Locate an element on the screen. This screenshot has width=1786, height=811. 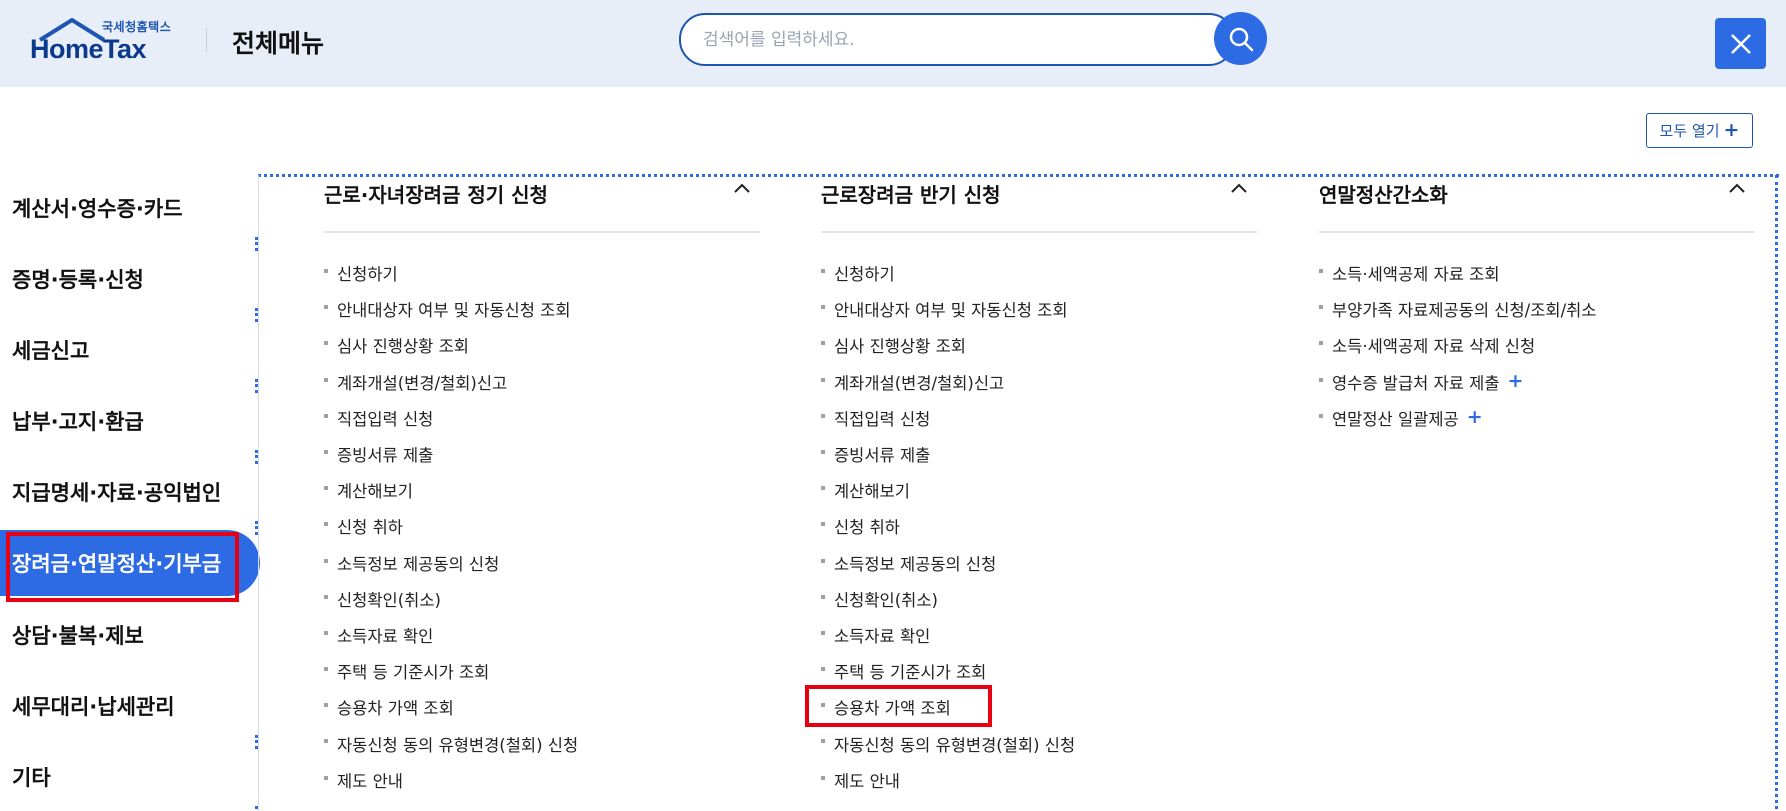
sidebar-item-etc: 기타 is located at coordinates (130, 777).